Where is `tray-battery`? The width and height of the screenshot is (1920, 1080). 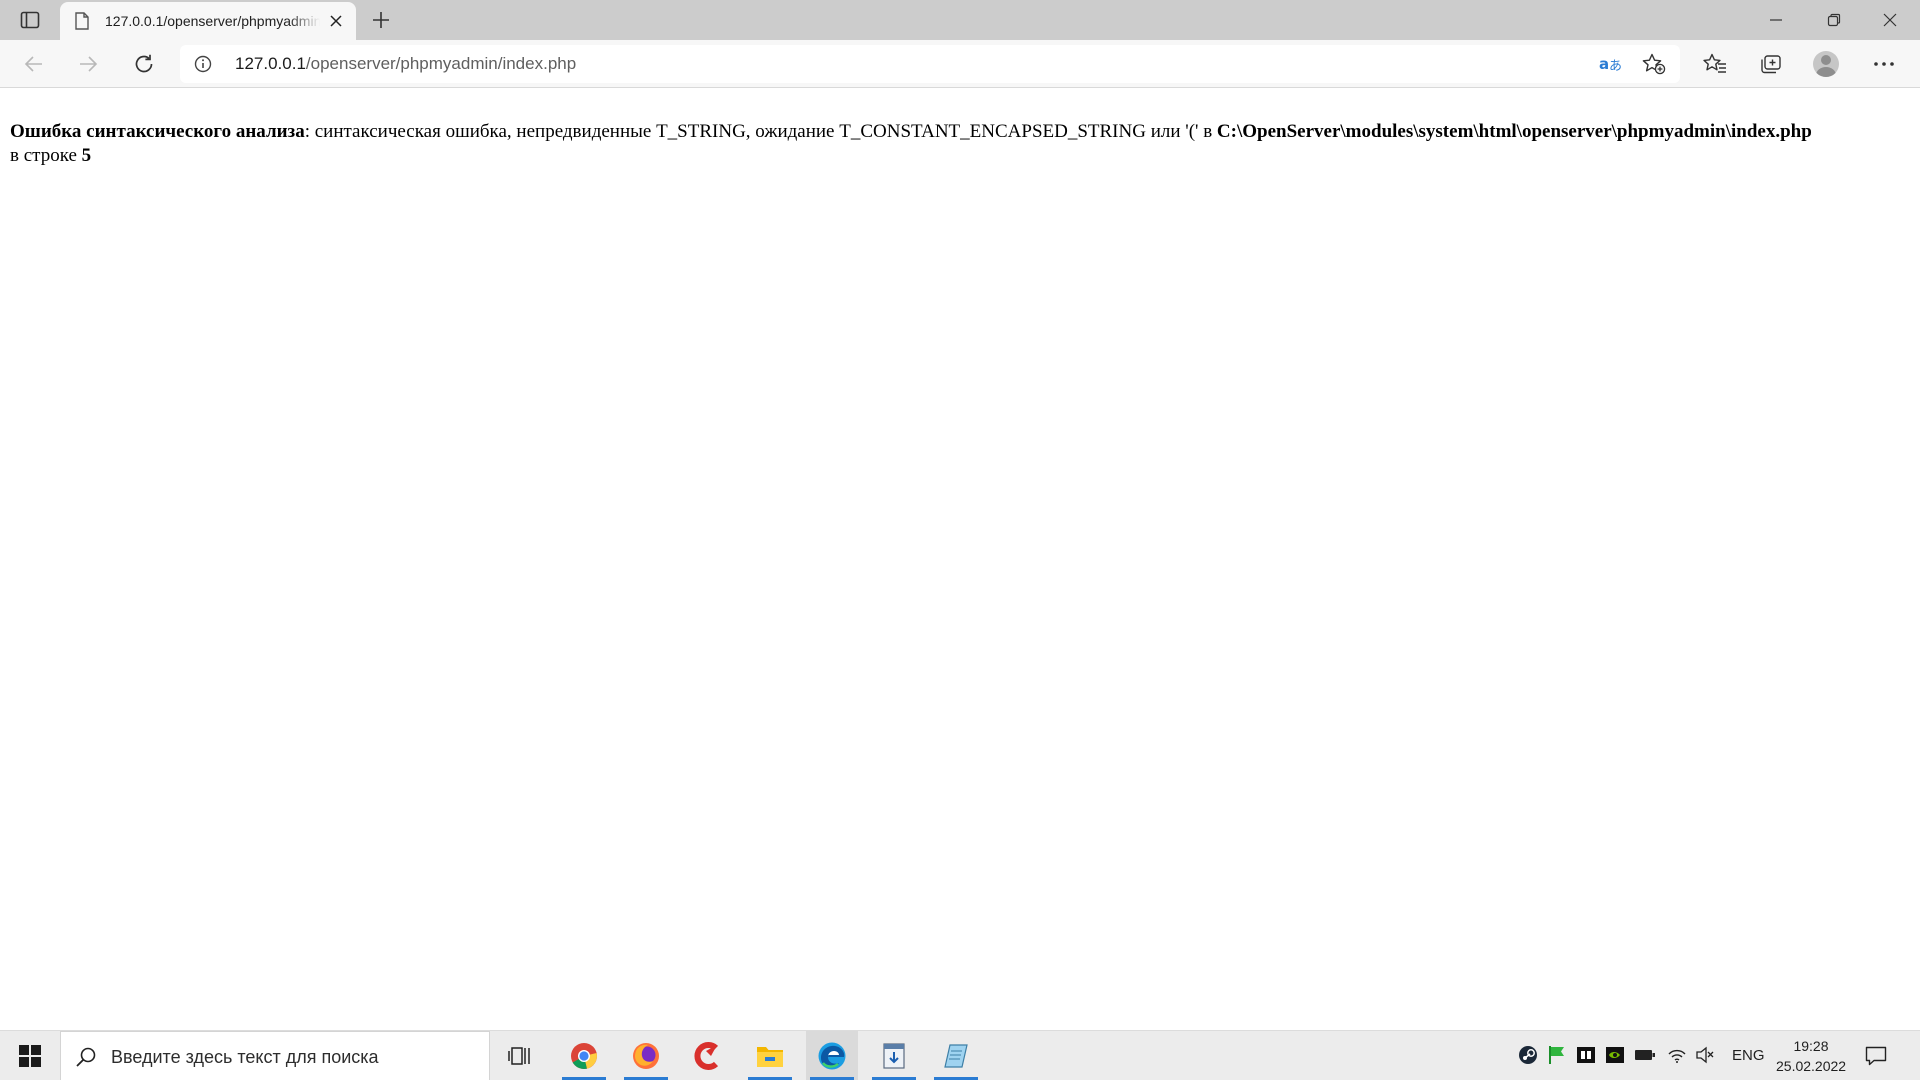
tray-battery is located at coordinates (1645, 1055).